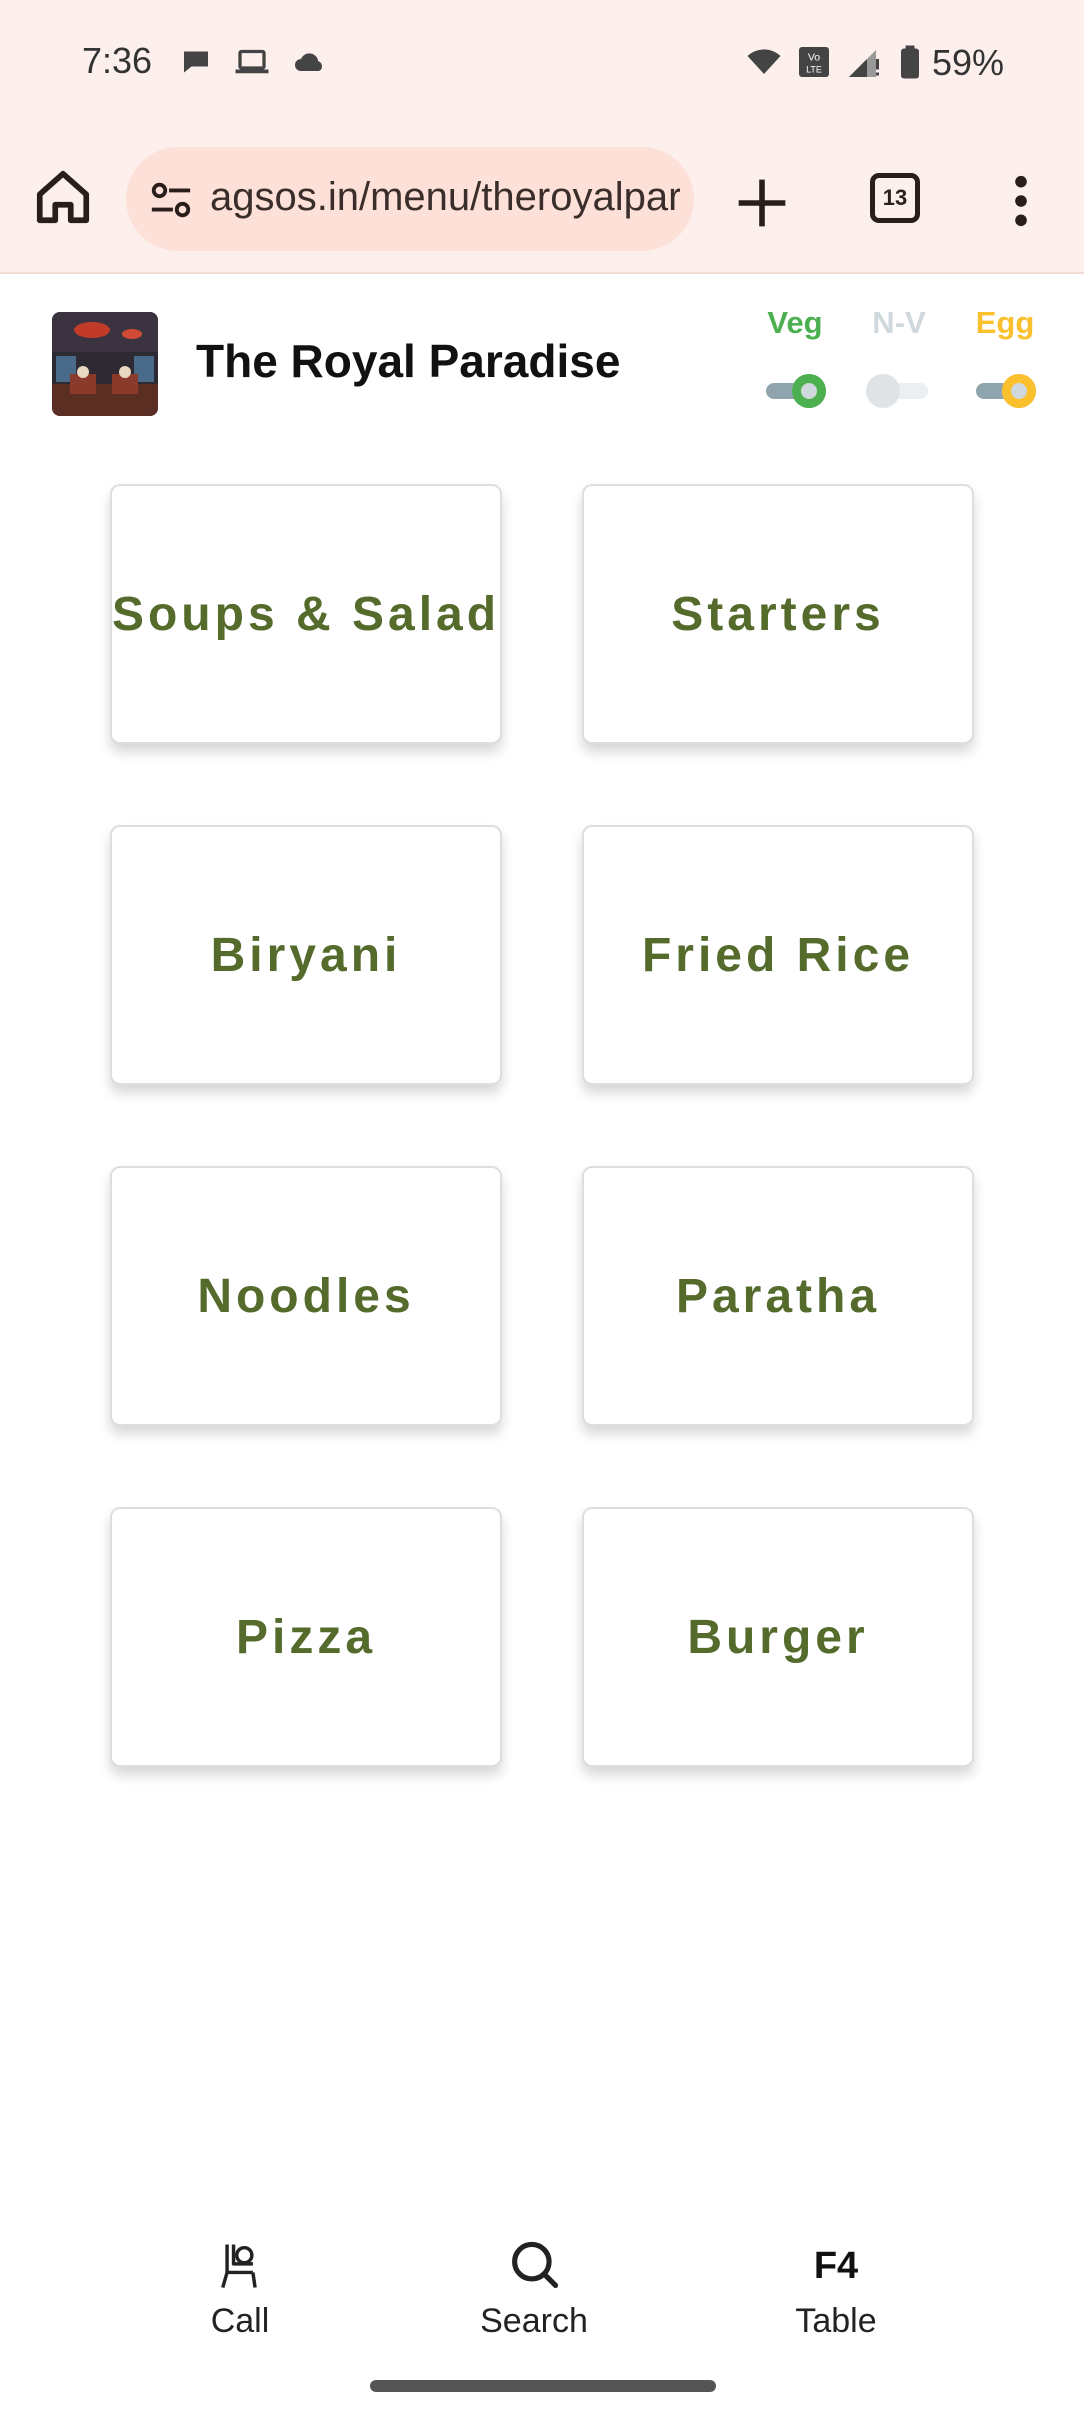  I want to click on category-fried-rice: Fried Rice, so click(778, 955).